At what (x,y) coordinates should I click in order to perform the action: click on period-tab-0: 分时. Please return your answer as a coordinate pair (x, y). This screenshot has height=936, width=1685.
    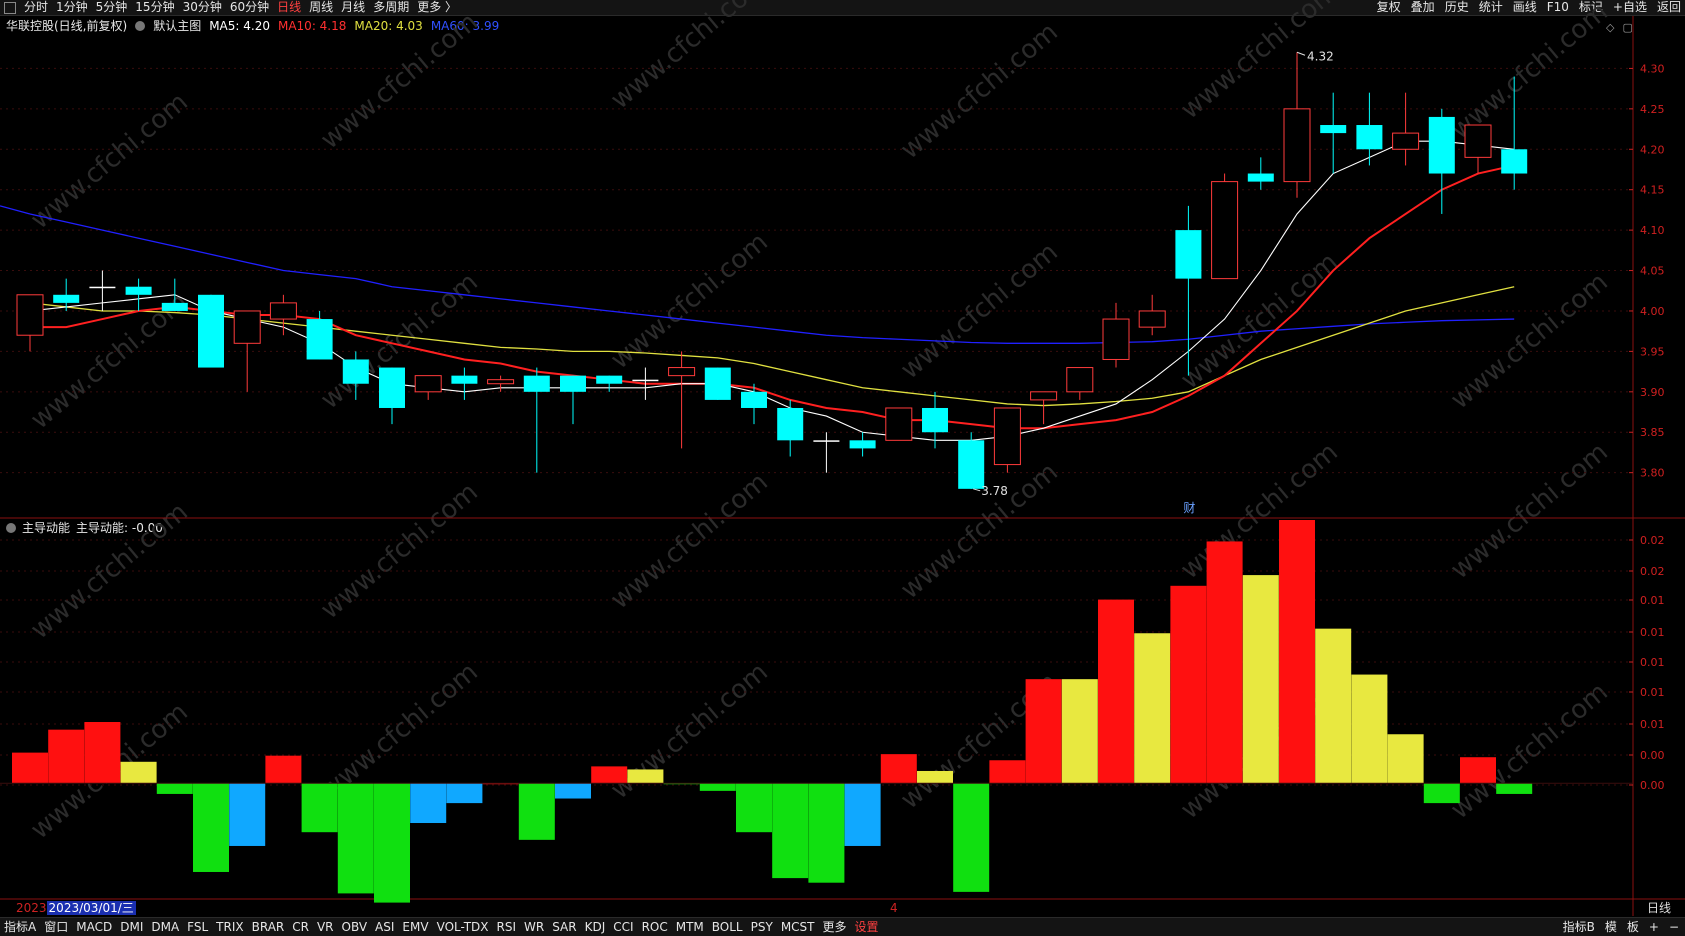
    Looking at the image, I should click on (36, 7).